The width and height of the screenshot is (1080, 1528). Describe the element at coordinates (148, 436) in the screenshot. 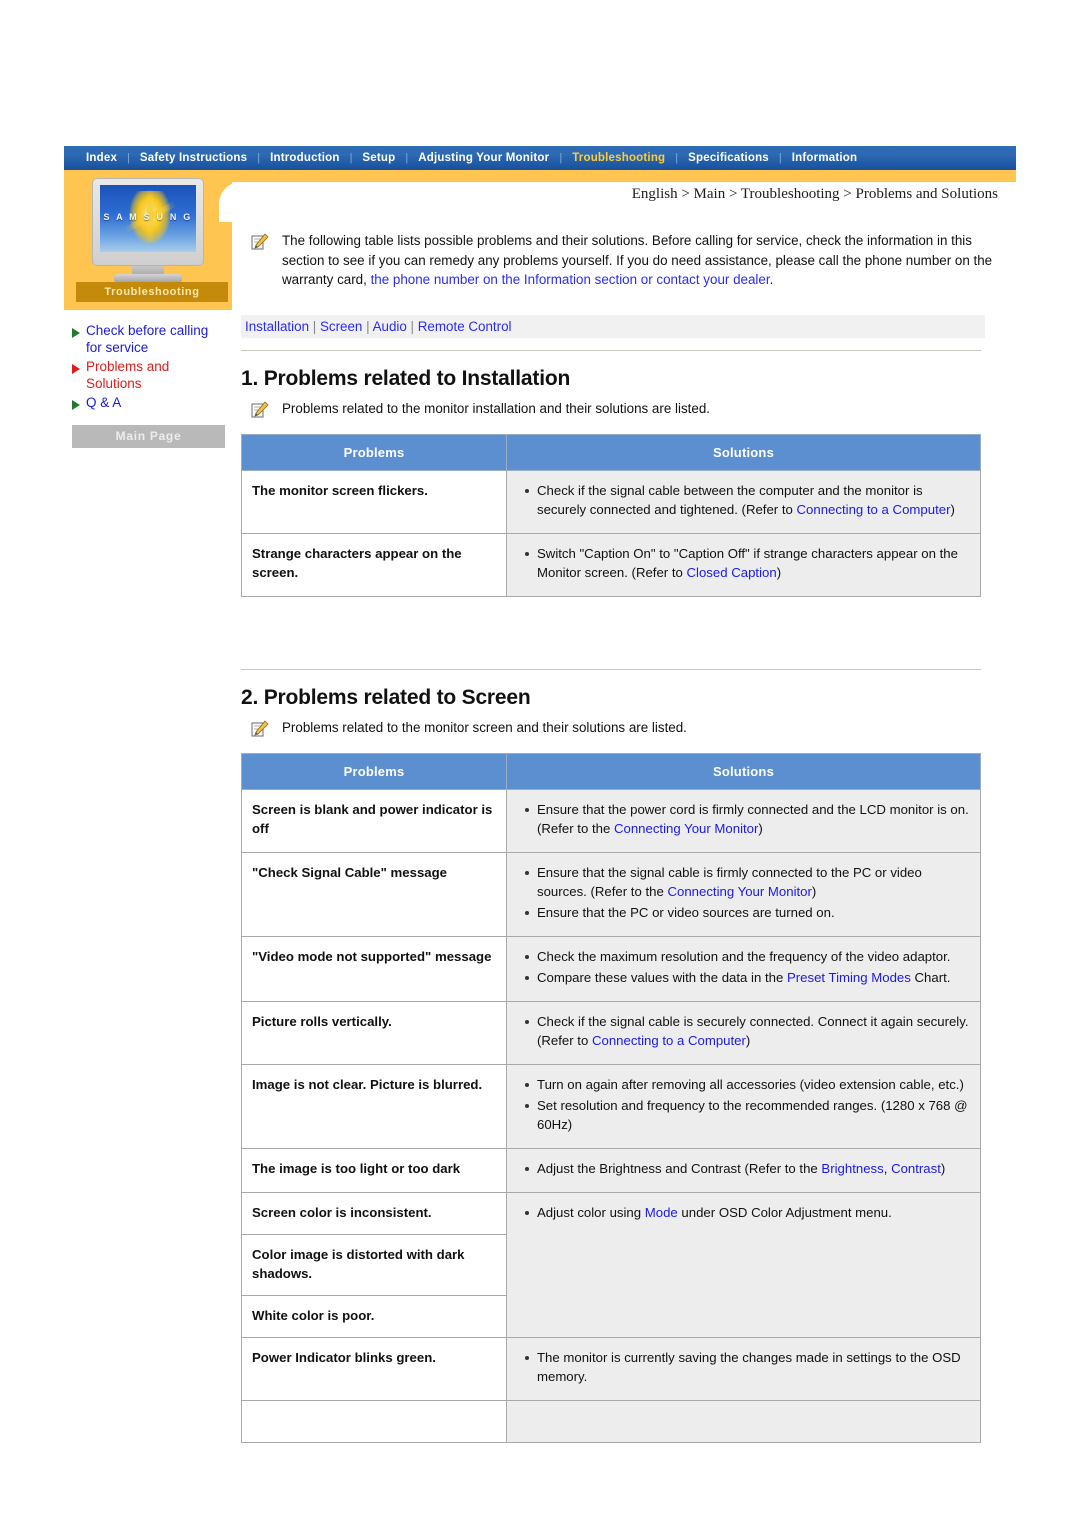

I see `main-page-button: Main Page` at that location.